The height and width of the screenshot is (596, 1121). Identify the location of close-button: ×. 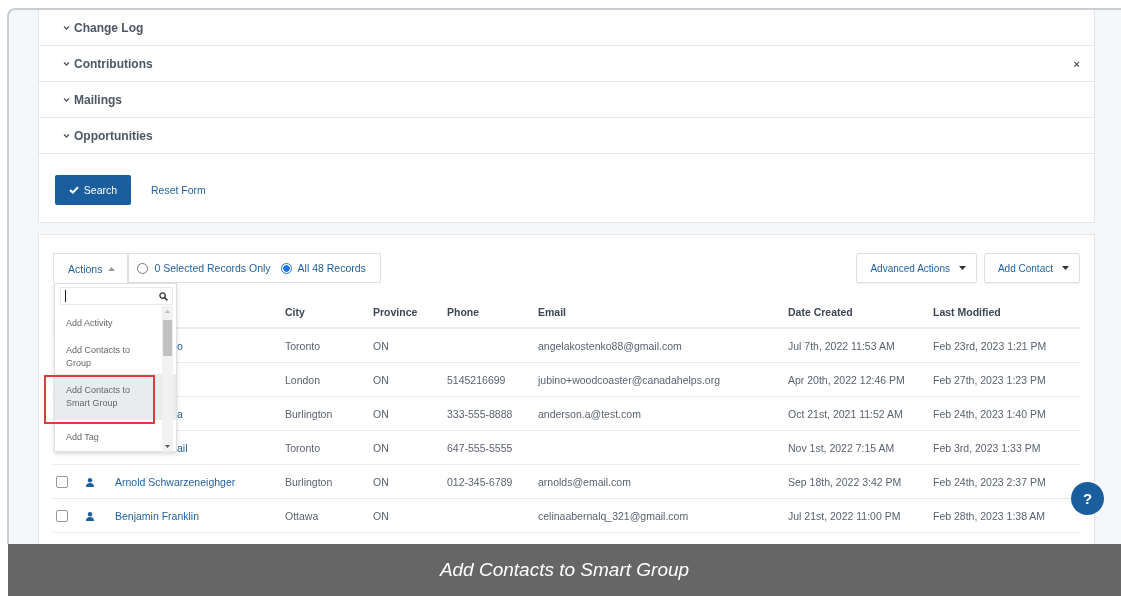
(1076, 63).